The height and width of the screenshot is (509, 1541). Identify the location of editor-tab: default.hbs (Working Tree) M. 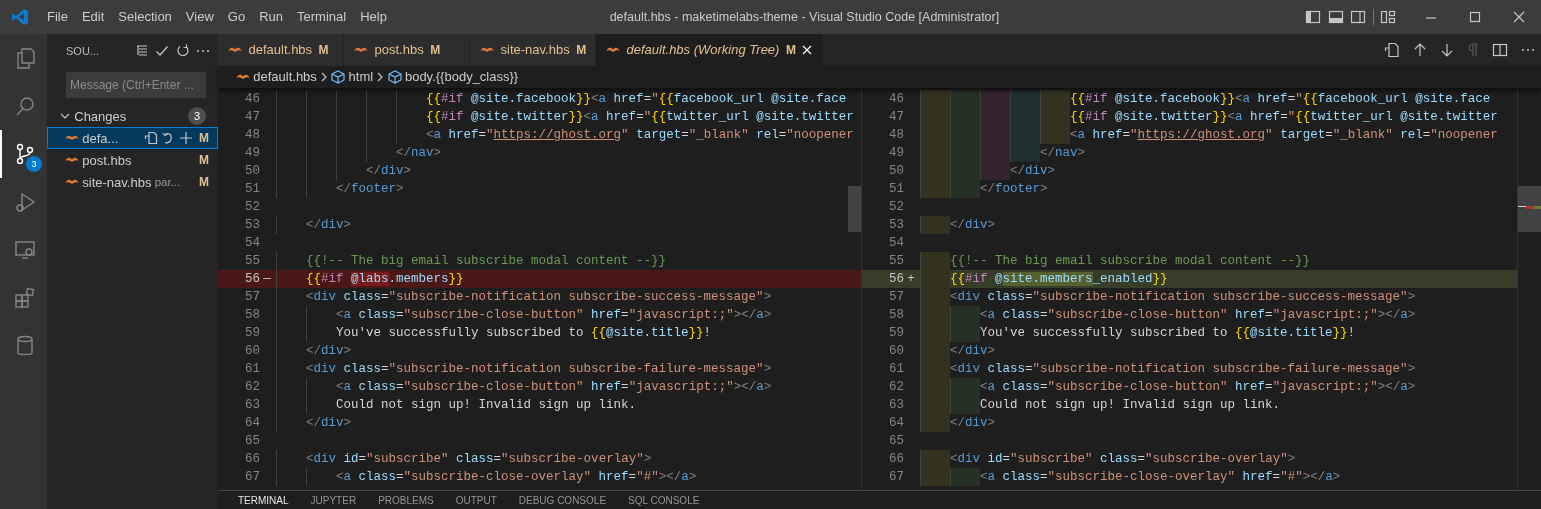
(710, 50).